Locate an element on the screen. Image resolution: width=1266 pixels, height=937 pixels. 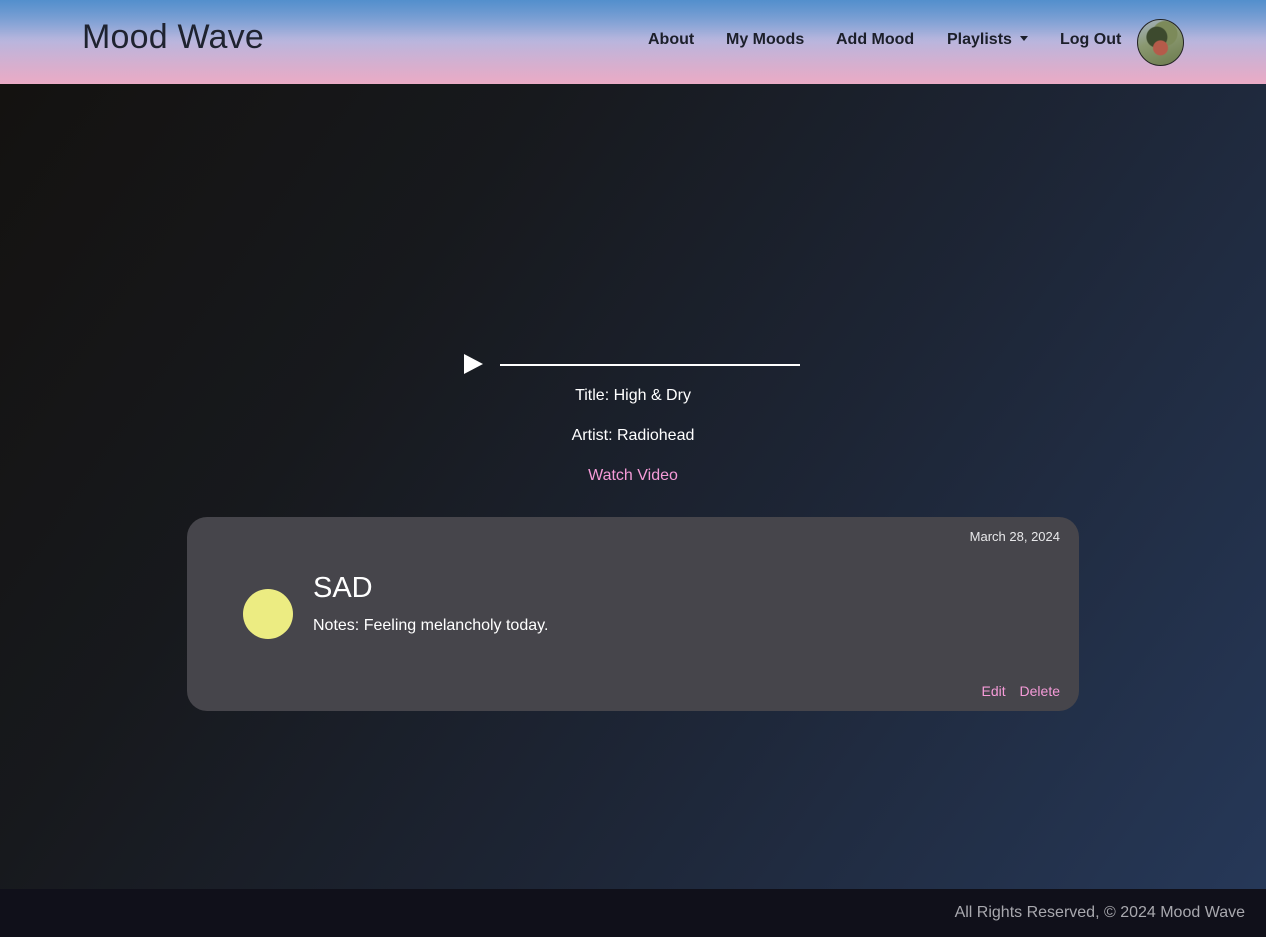
mood-name: SAD is located at coordinates (343, 588).